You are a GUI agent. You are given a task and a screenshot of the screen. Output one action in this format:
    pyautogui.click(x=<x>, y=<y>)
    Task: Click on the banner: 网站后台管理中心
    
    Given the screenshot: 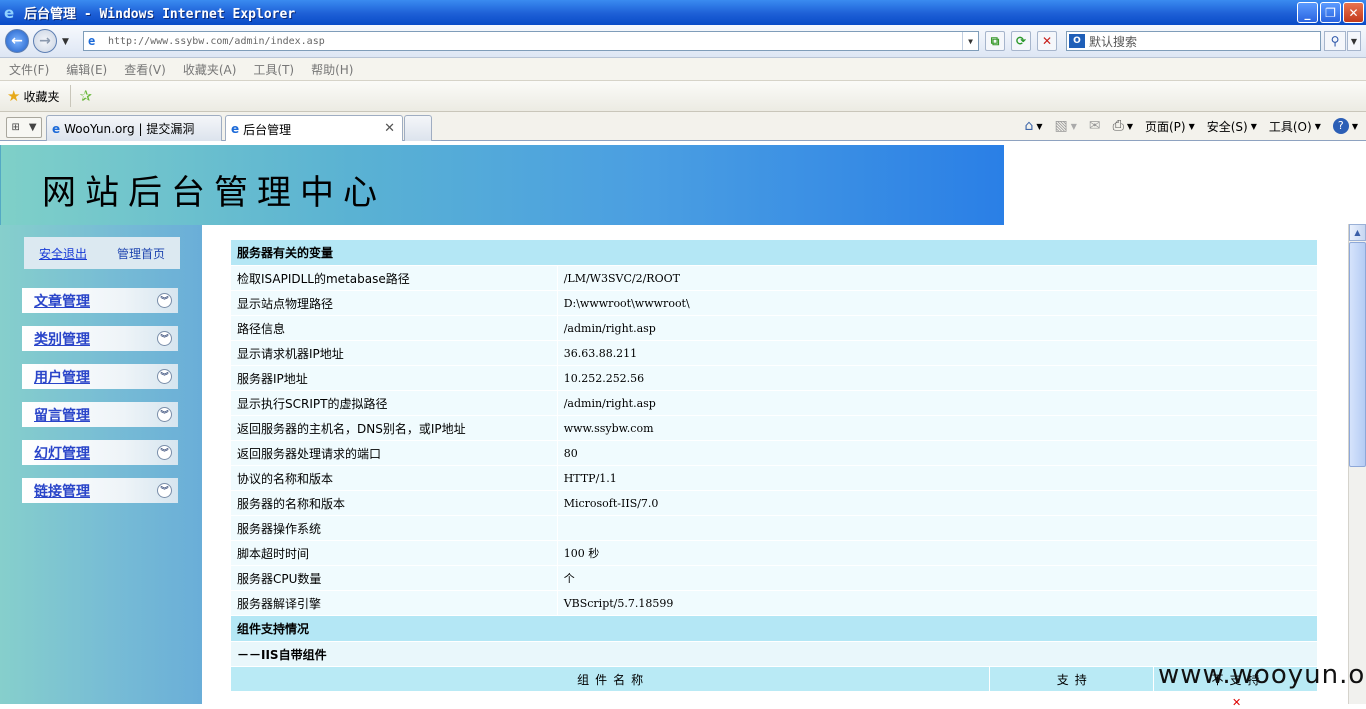 What is the action you would take?
    pyautogui.click(x=502, y=185)
    